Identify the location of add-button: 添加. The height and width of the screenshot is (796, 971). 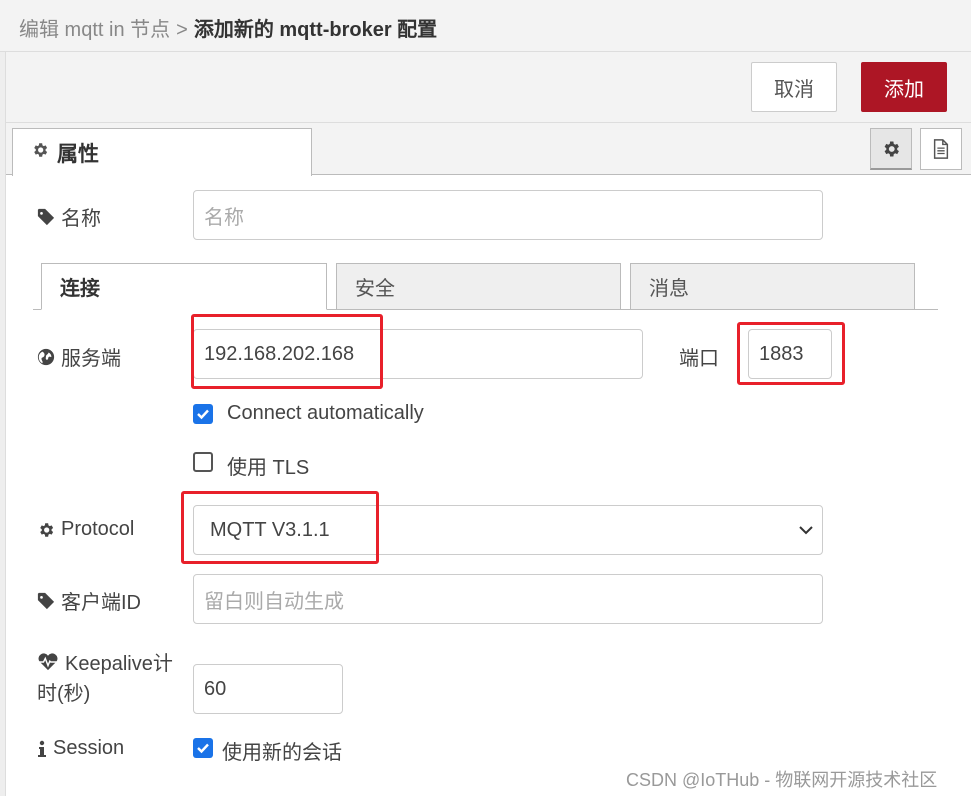
(904, 87).